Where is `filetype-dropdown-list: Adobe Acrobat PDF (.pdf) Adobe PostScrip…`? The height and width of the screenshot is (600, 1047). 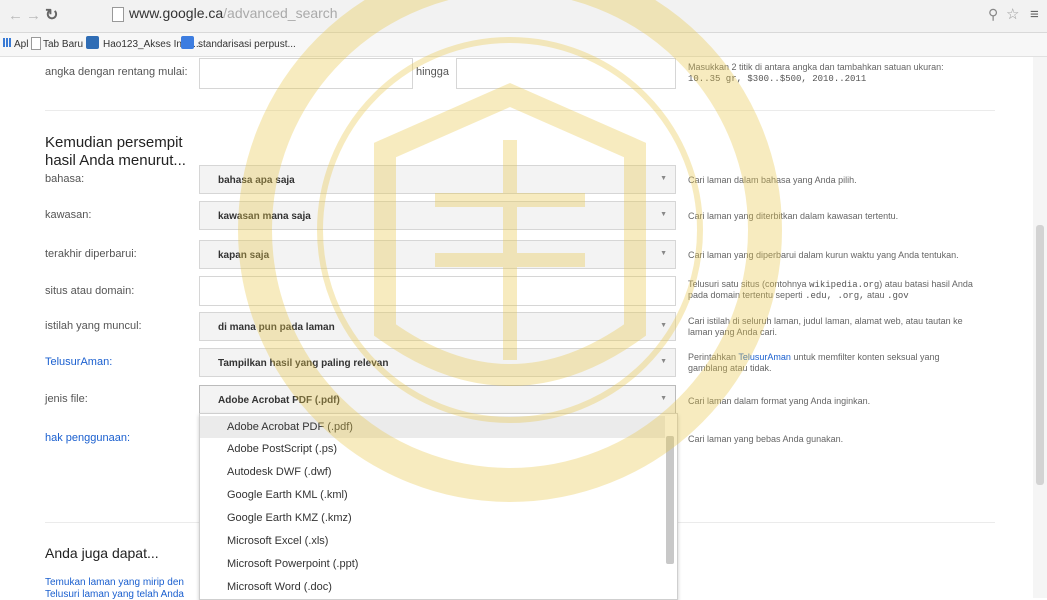
filetype-dropdown-list: Adobe Acrobat PDF (.pdf) Adobe PostScrip… is located at coordinates (438, 506).